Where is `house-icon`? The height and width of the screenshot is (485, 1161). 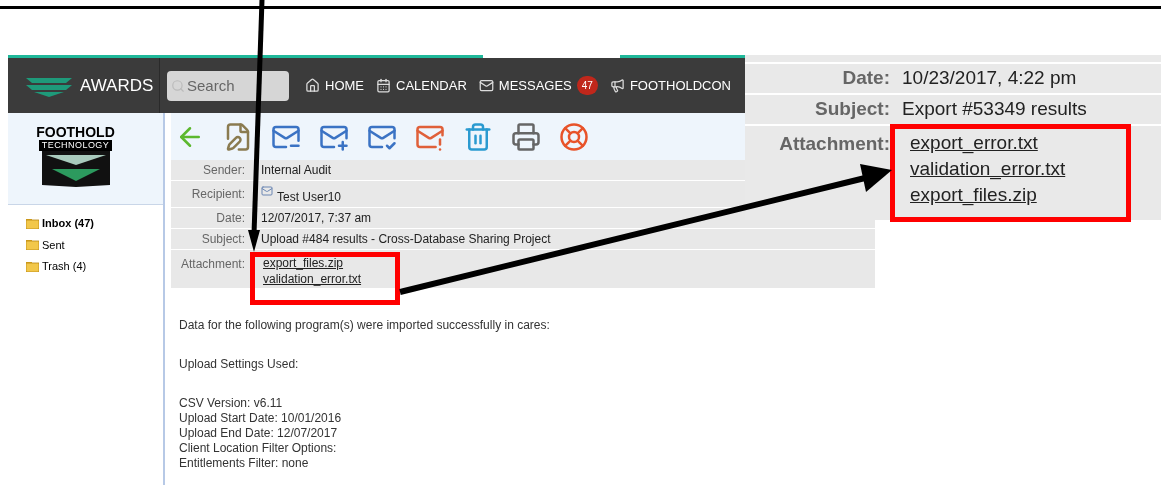 house-icon is located at coordinates (312, 85).